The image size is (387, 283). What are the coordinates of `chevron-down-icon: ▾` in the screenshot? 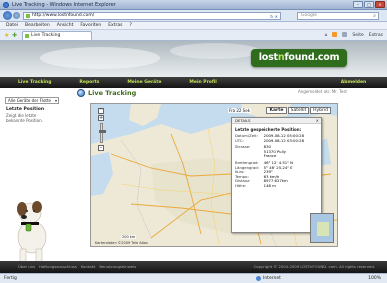 It's located at (56, 100).